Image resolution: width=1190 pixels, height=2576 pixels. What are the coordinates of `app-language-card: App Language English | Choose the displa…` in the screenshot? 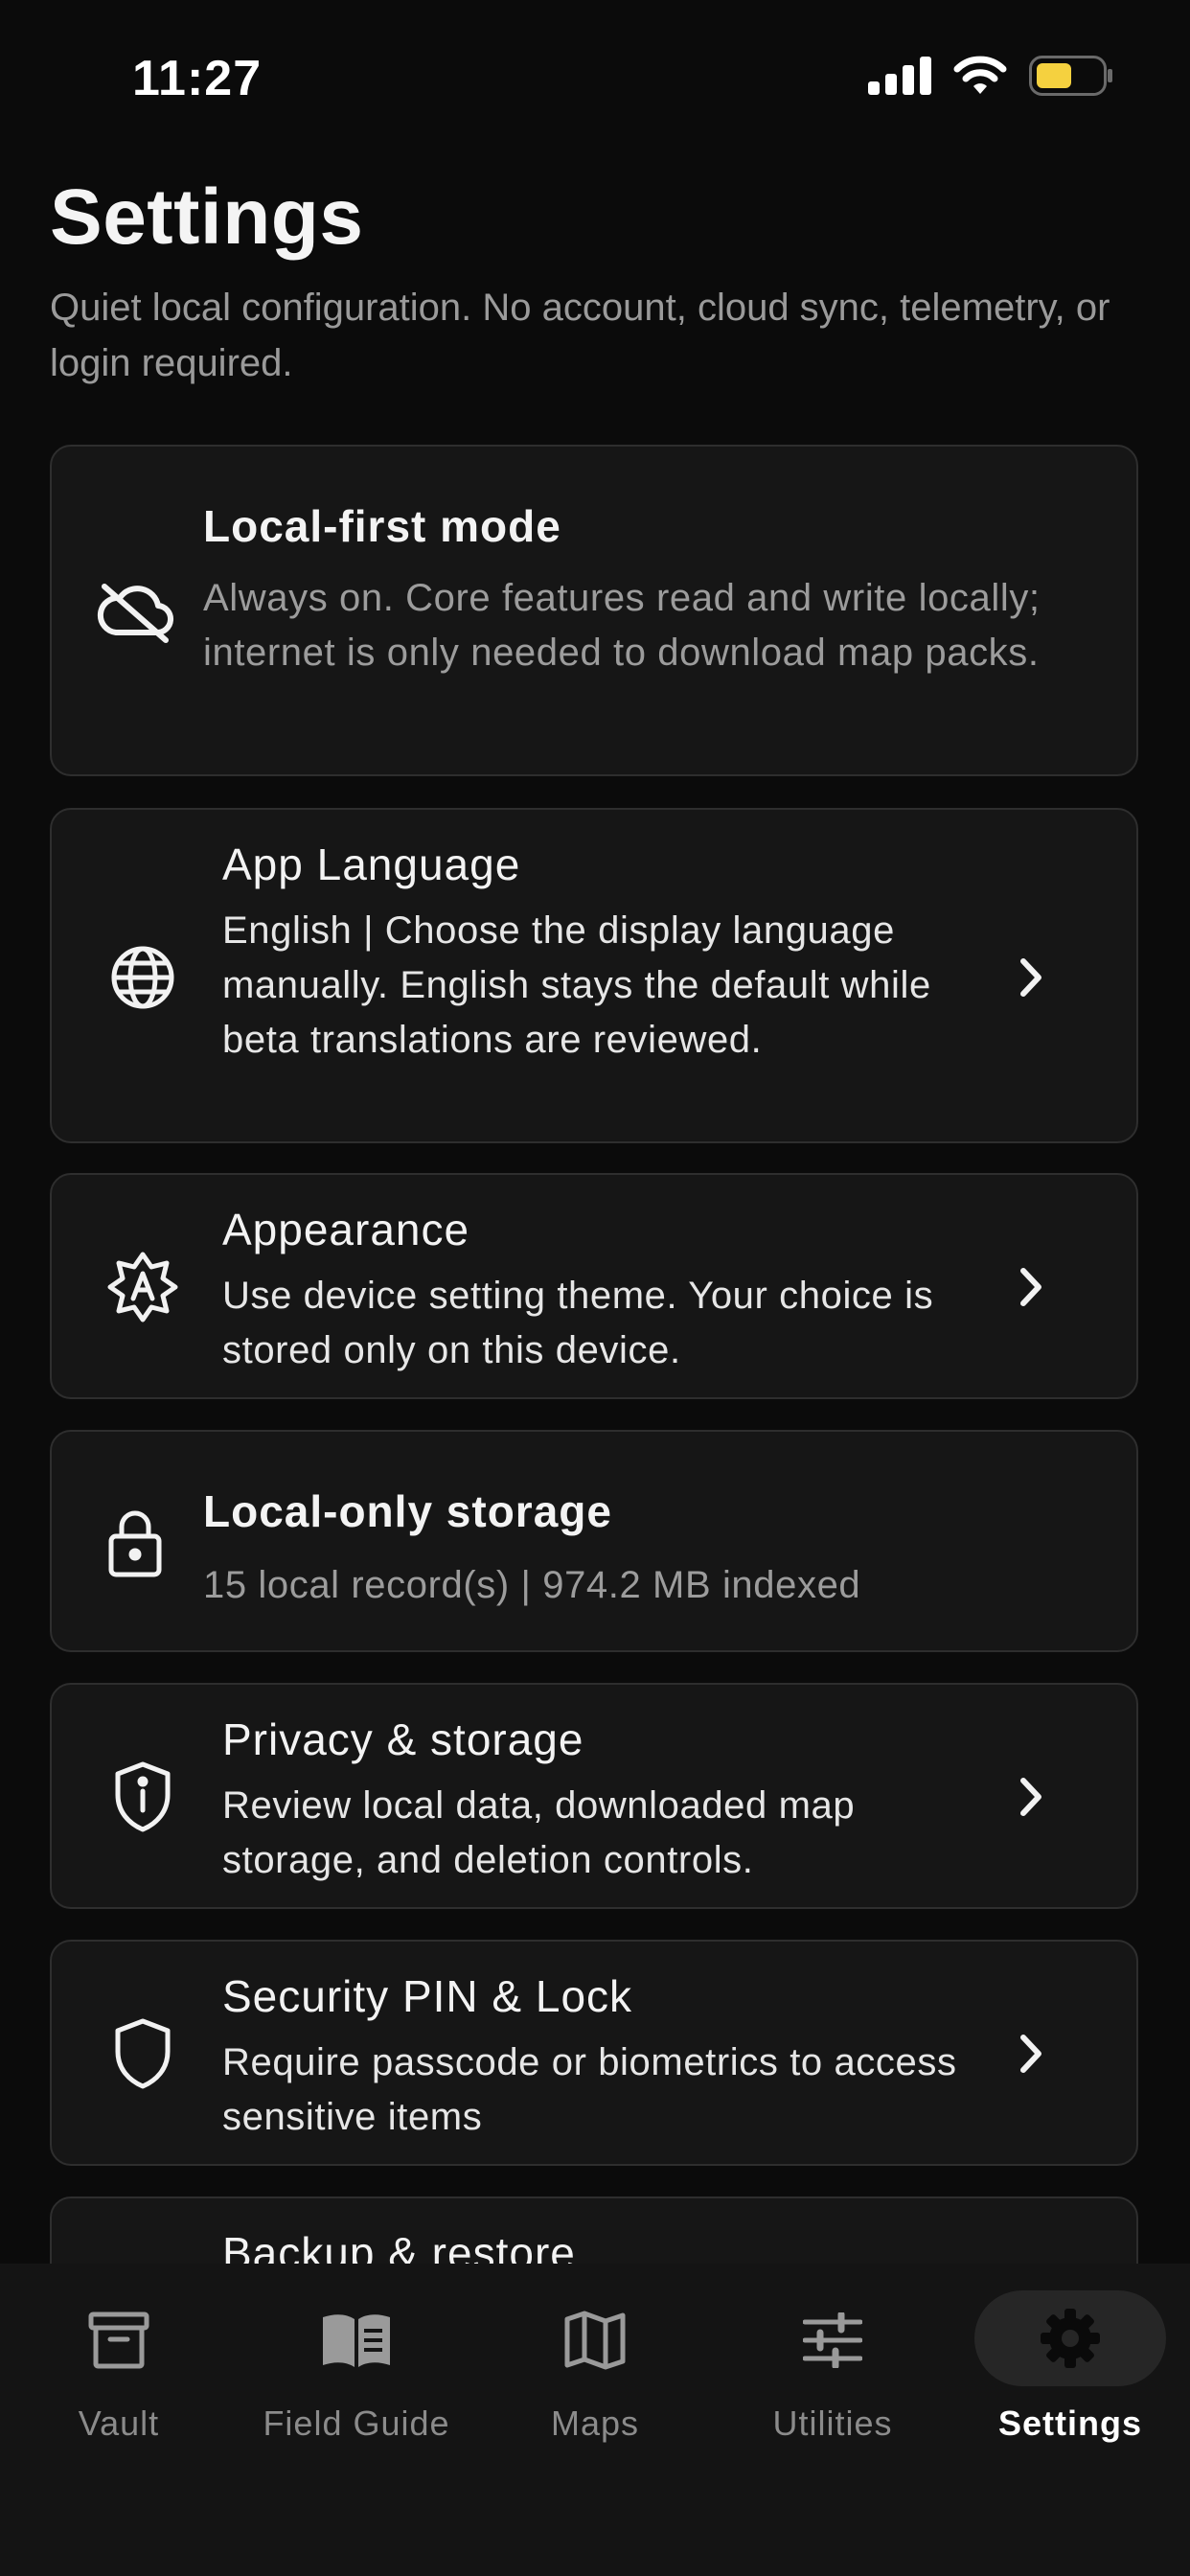 It's located at (594, 975).